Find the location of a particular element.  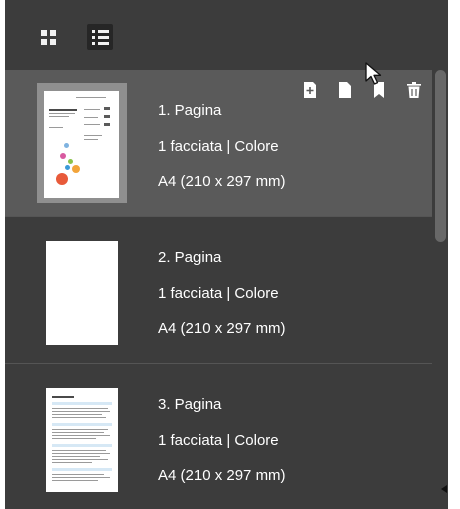

grid-icon is located at coordinates (48, 37).